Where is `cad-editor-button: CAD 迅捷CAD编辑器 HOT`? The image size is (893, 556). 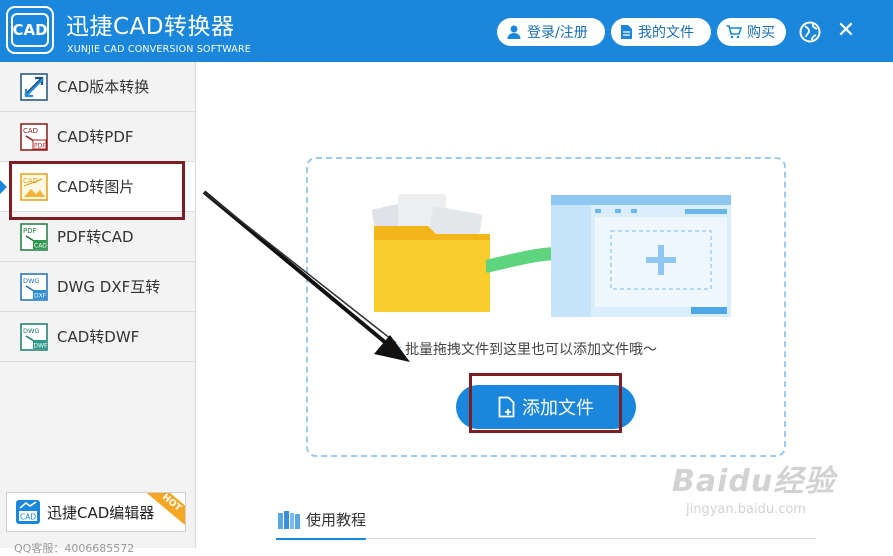 cad-editor-button: CAD 迅捷CAD编辑器 HOT is located at coordinates (96, 512).